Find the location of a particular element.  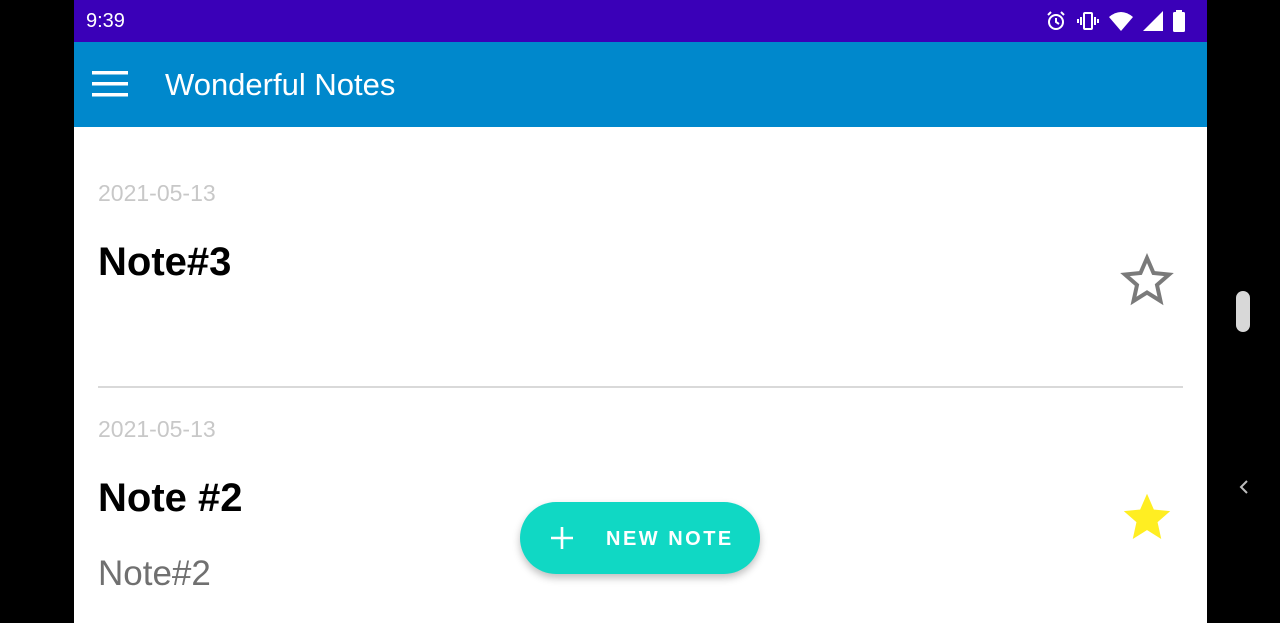

menu-button is located at coordinates (119, 84).